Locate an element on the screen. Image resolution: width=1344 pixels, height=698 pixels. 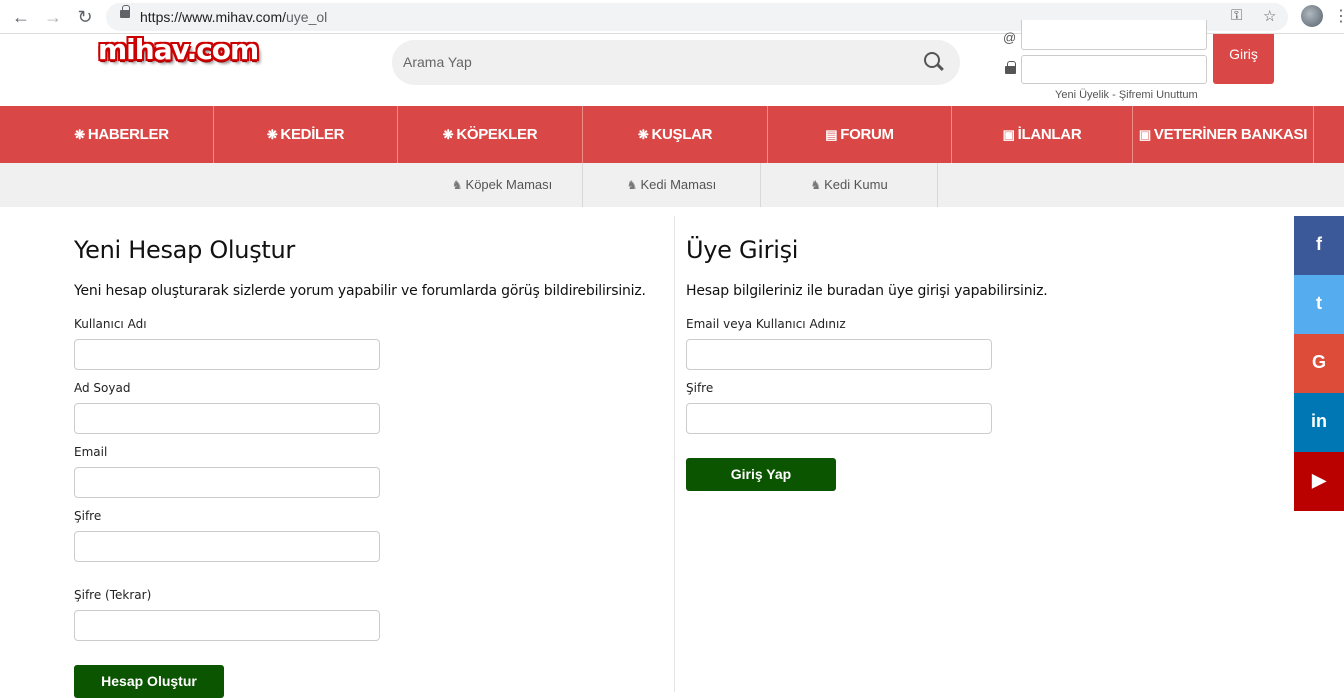
username-label: Kullanıcı Adı is located at coordinates (110, 324).